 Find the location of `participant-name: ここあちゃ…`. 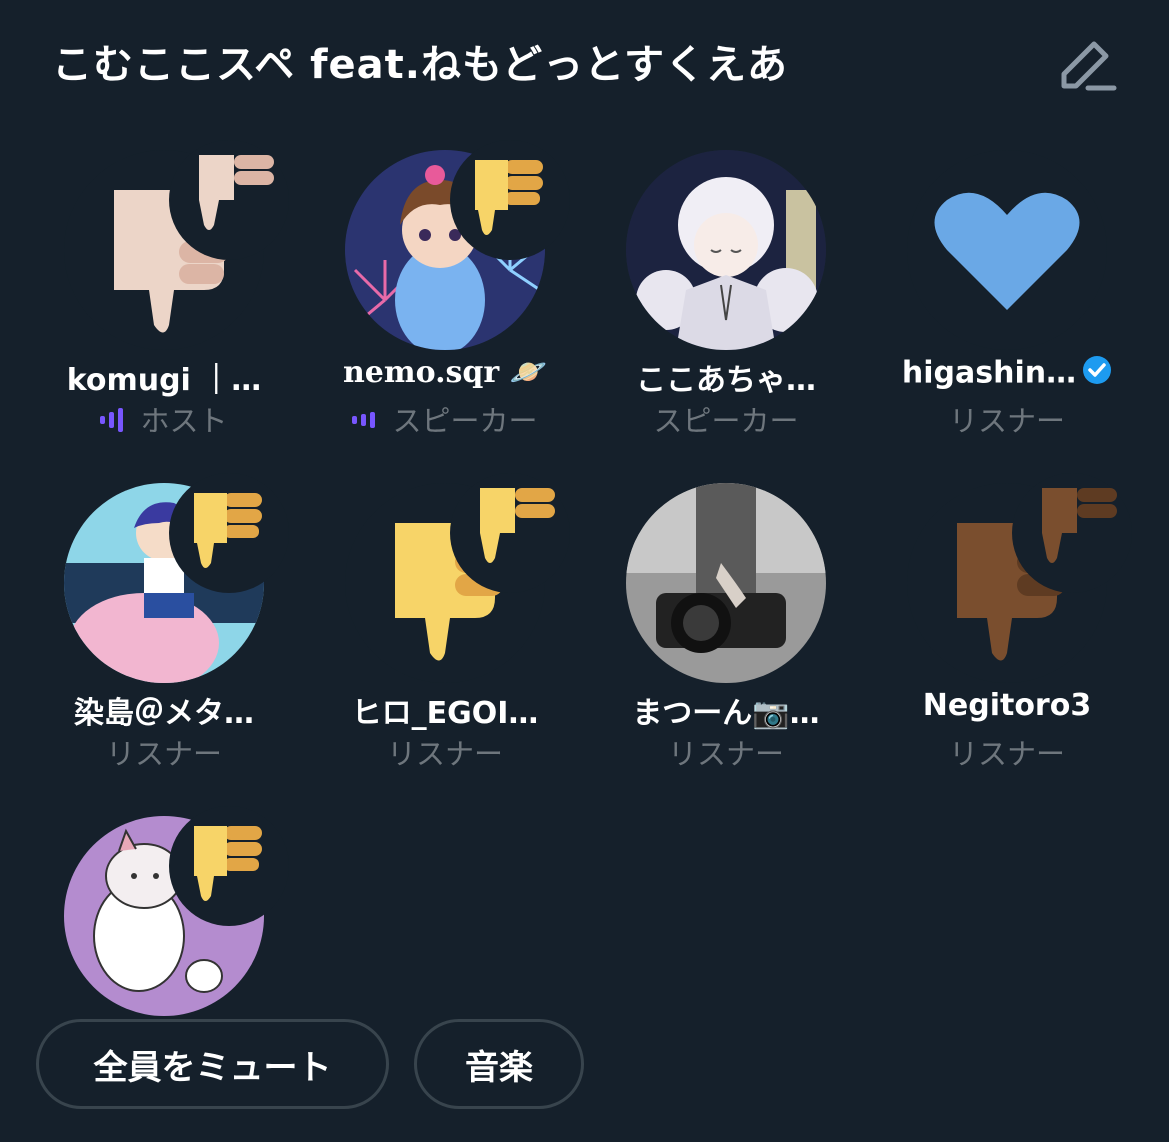

participant-name: ここあちゃ… is located at coordinates (726, 380).